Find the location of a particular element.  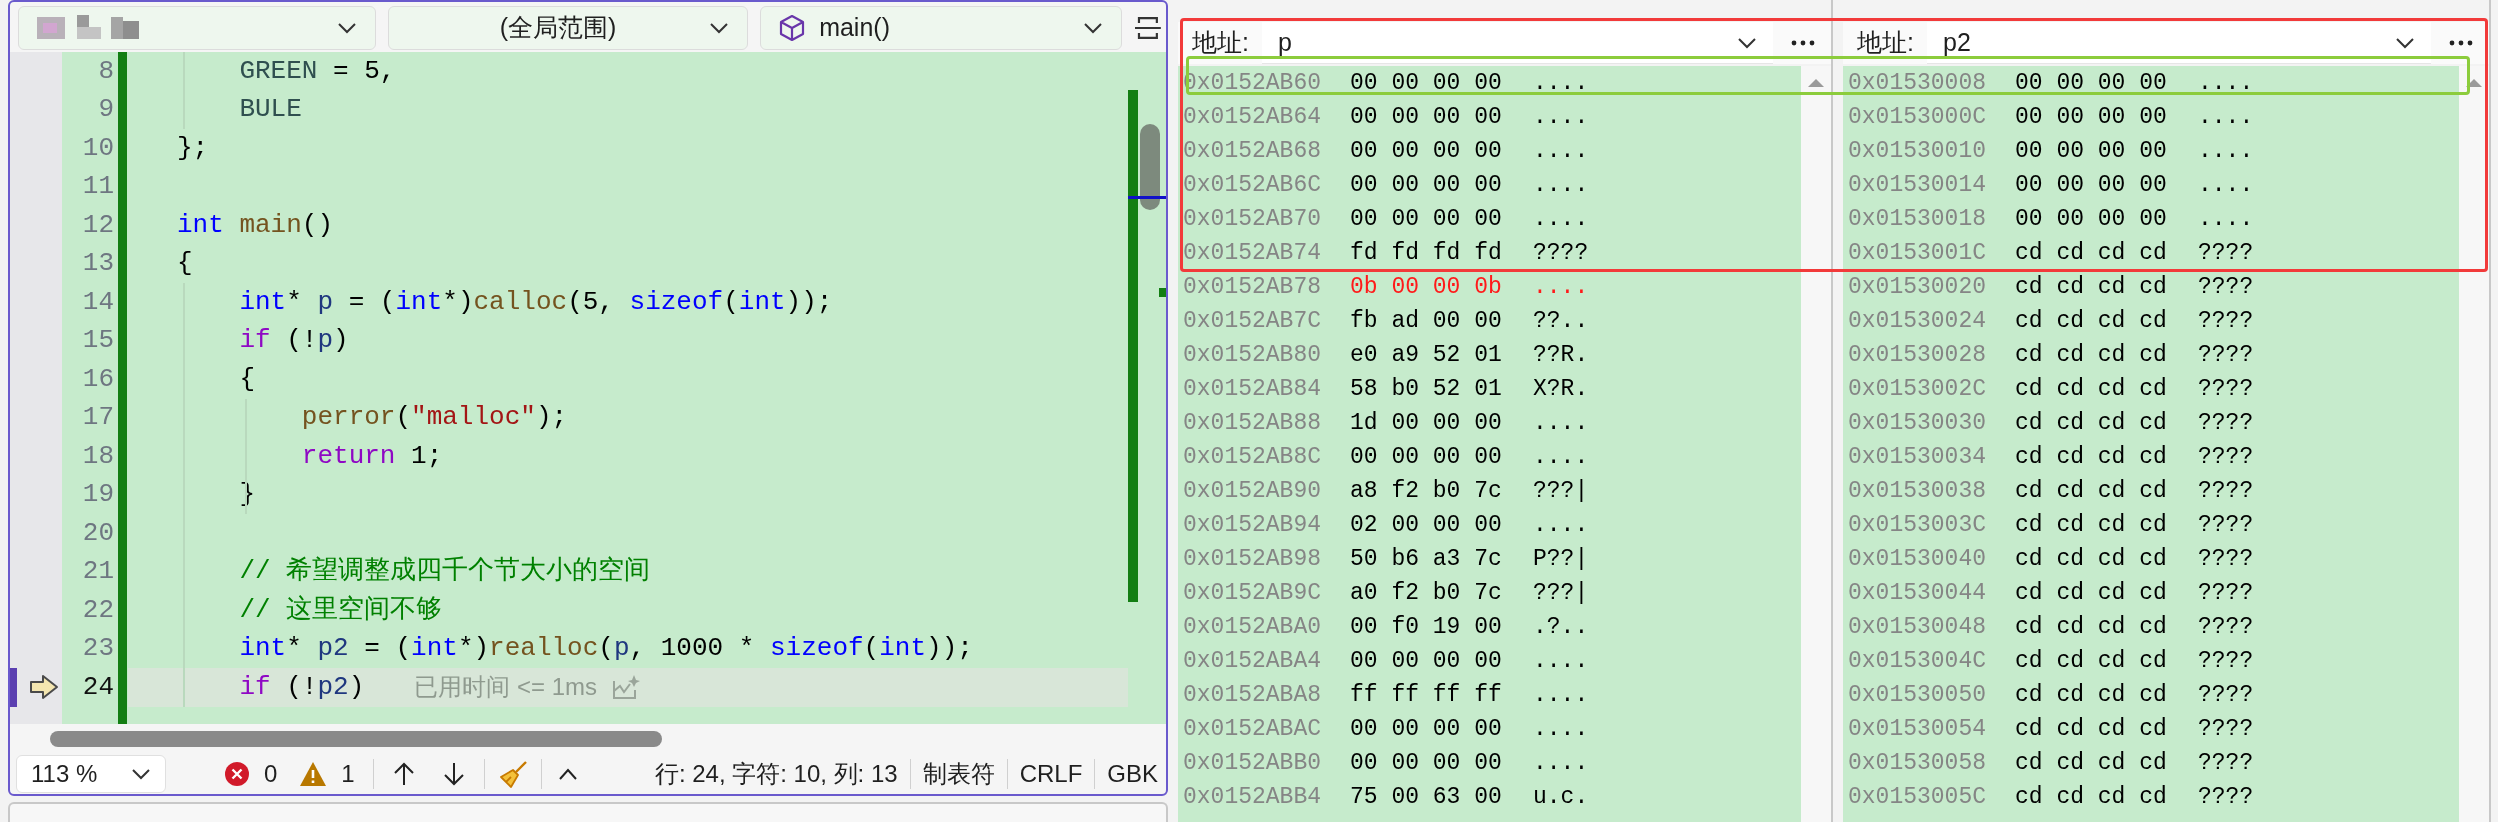

line-ending-setting: CRLF is located at coordinates (1051, 774).